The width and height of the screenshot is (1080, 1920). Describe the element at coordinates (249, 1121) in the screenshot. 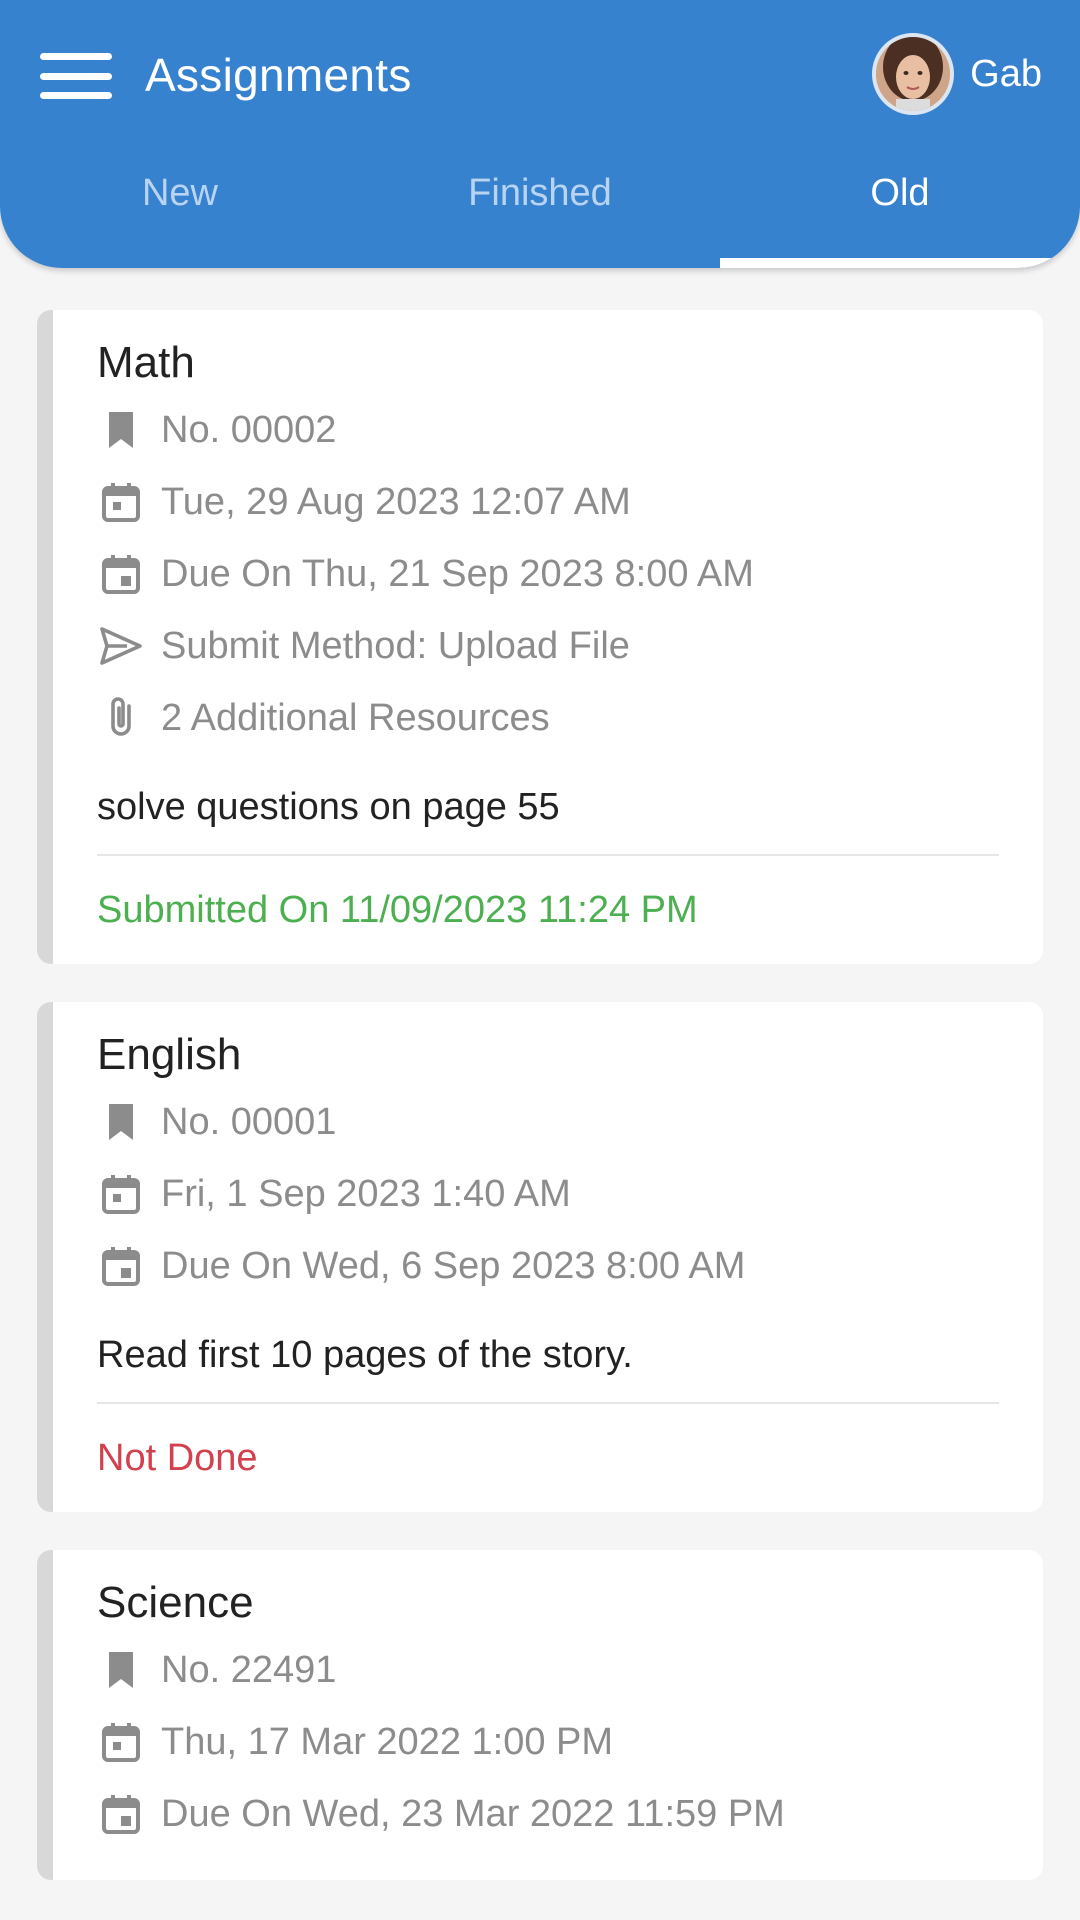

I see `assignment-number: No. 00001` at that location.